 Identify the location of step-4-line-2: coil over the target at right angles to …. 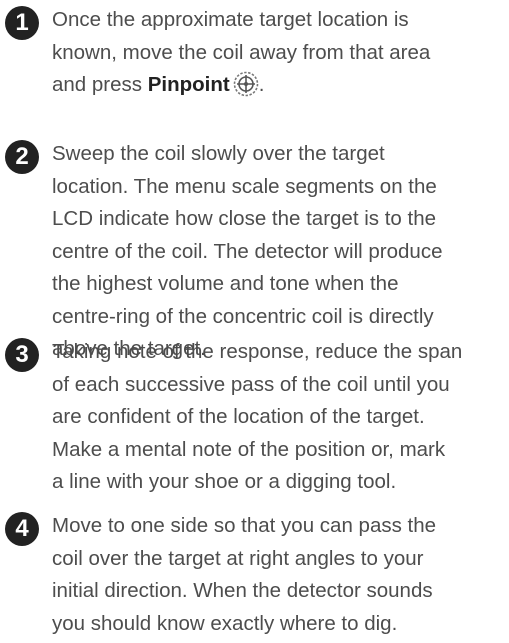
(238, 558).